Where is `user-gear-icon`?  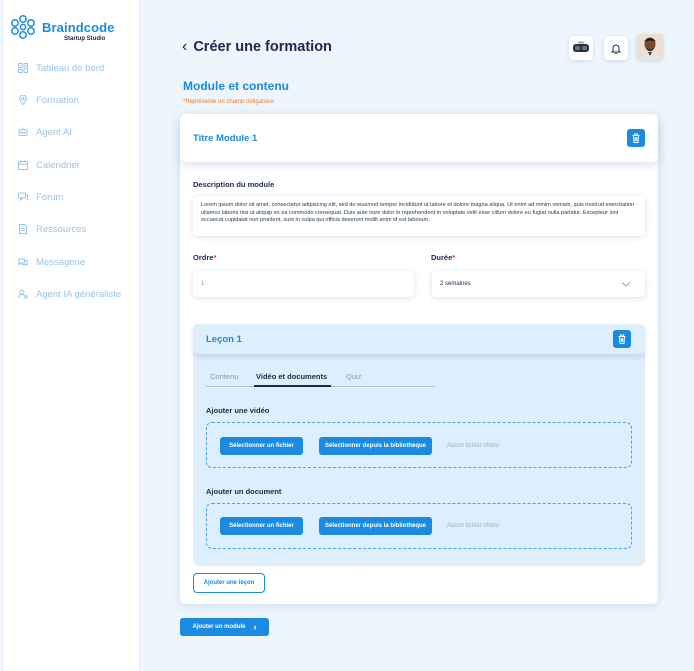 user-gear-icon is located at coordinates (23, 294).